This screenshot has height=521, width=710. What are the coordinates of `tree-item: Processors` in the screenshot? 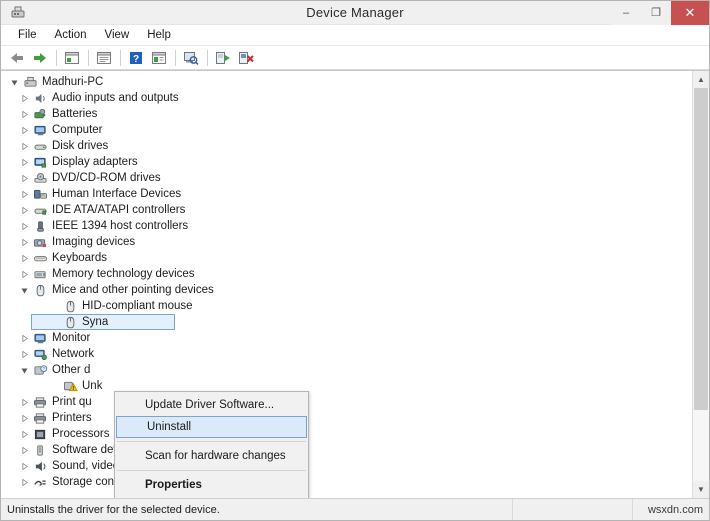 It's located at (346, 434).